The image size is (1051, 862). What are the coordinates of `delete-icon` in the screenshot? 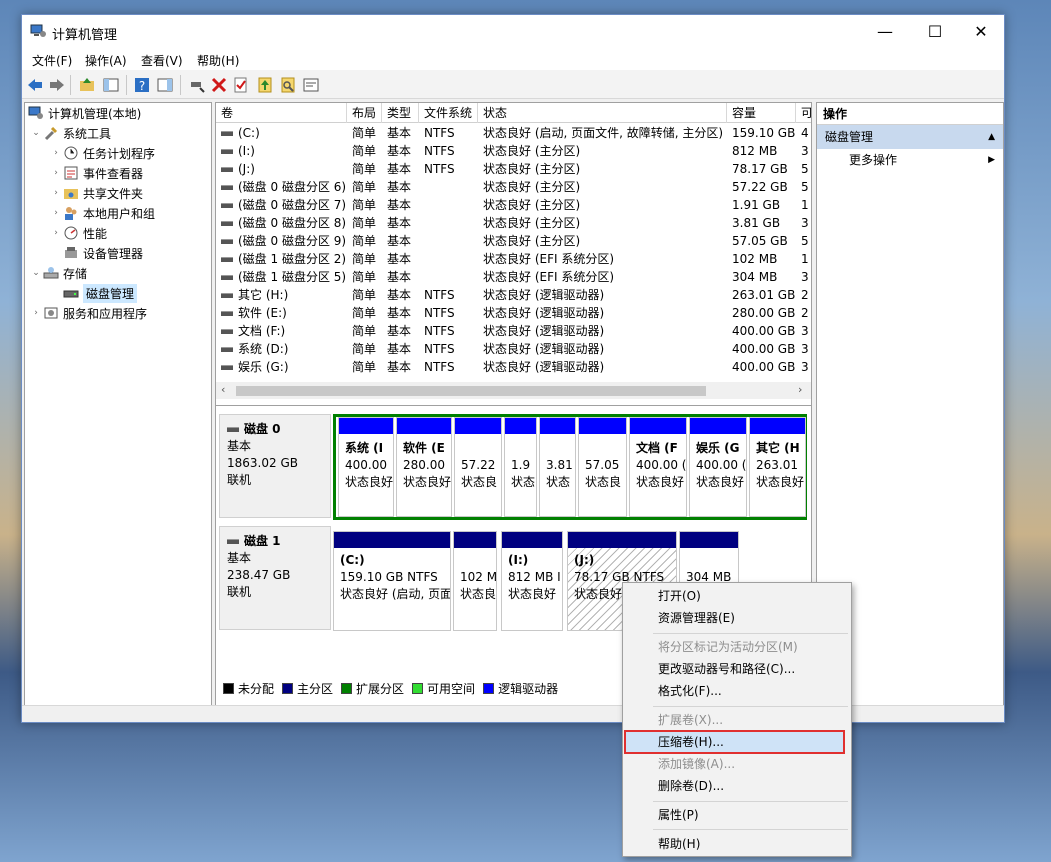 It's located at (219, 85).